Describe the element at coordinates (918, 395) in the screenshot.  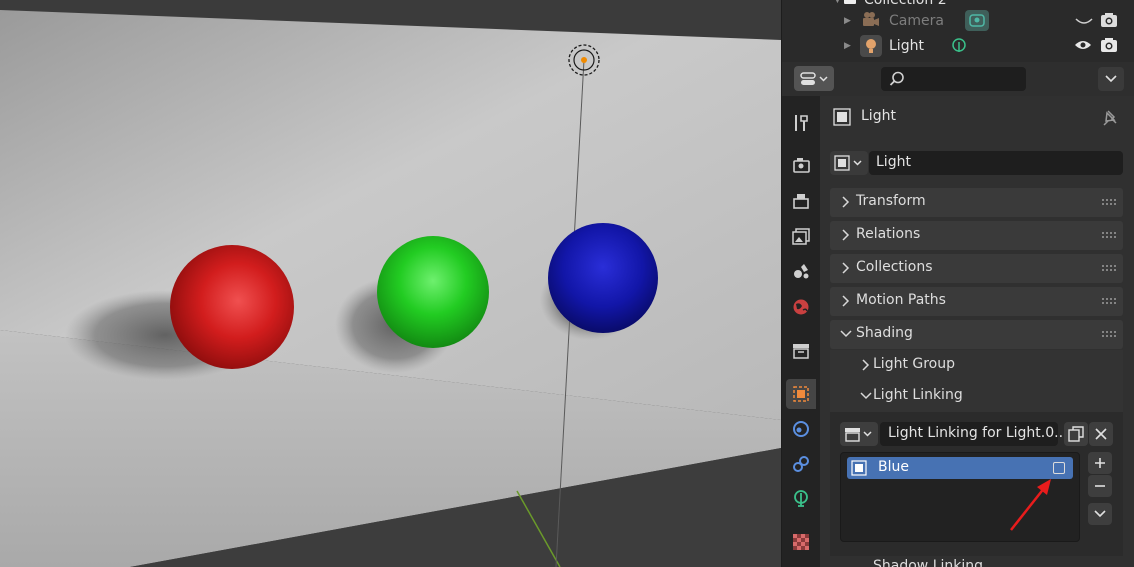
I see `subpanel-label: Light Linking` at that location.